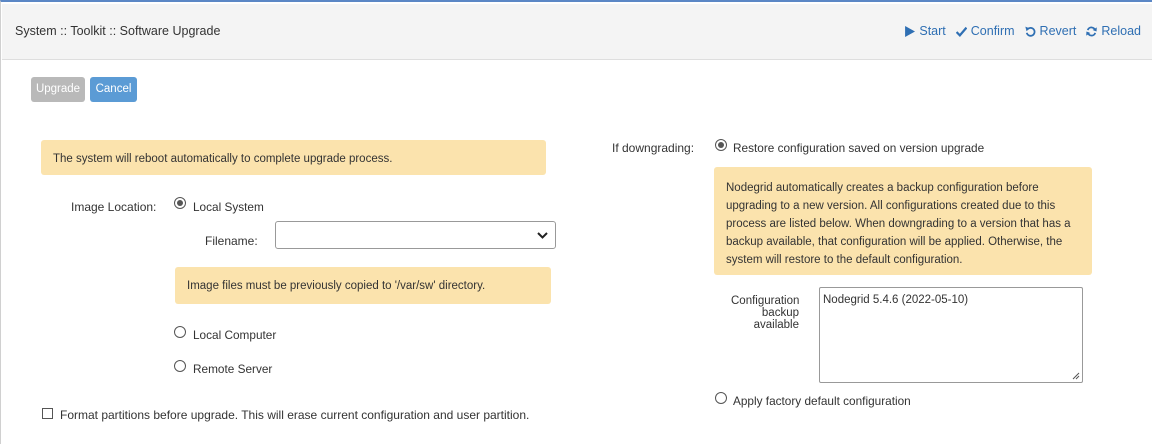  Describe the element at coordinates (180, 332) in the screenshot. I see `local-computer-radio` at that location.